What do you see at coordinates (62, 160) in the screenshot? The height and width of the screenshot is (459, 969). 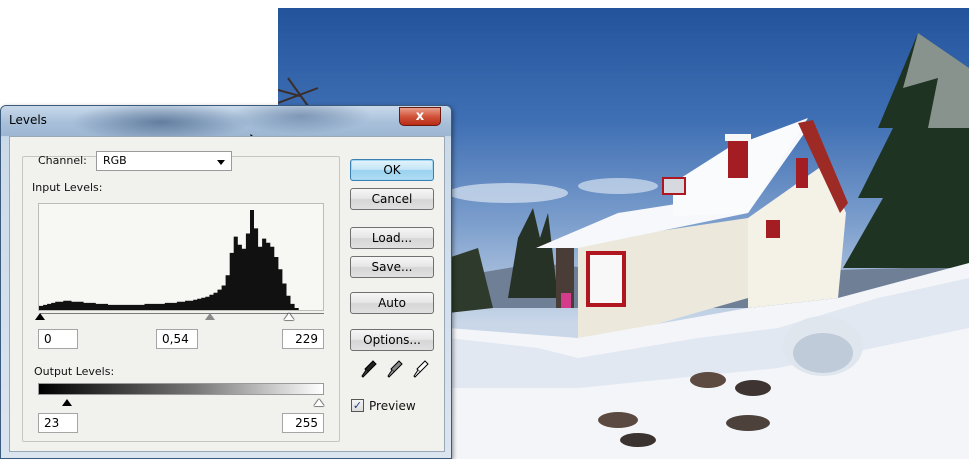 I see `channel-label: Channel:` at bounding box center [62, 160].